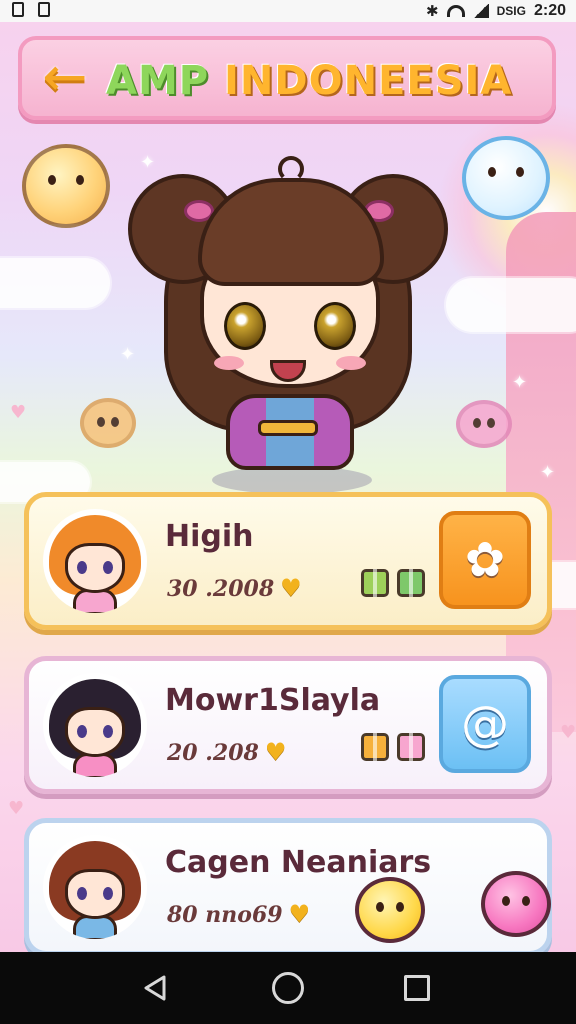 The height and width of the screenshot is (1024, 576). I want to click on player-card: Mowr1Slayla 20 .208 ♥ @, so click(288, 725).